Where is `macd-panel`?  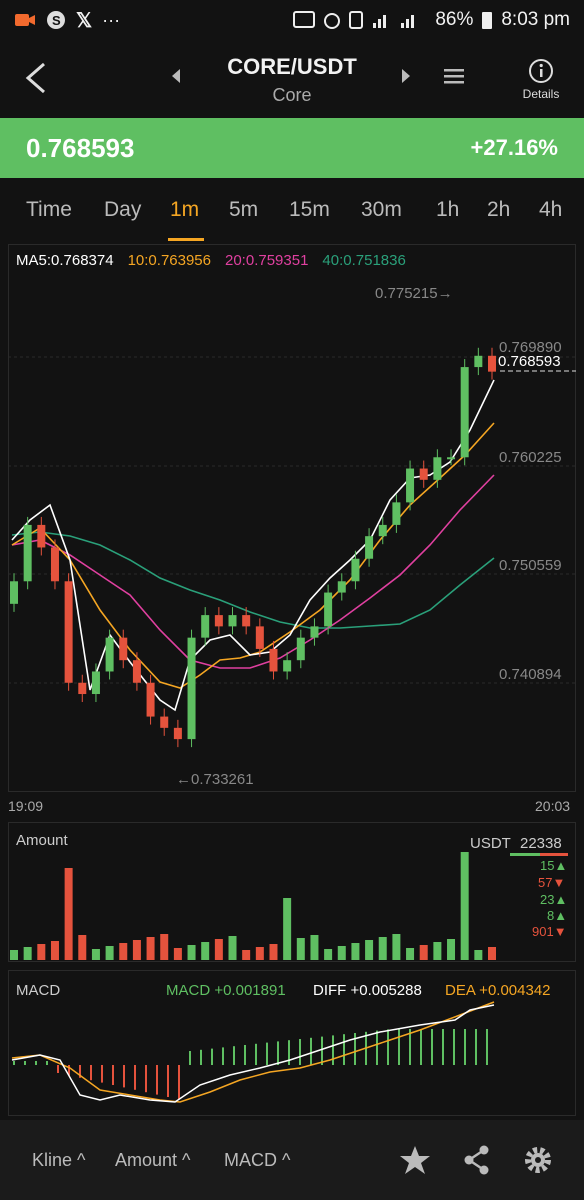
macd-panel is located at coordinates (292, 1043).